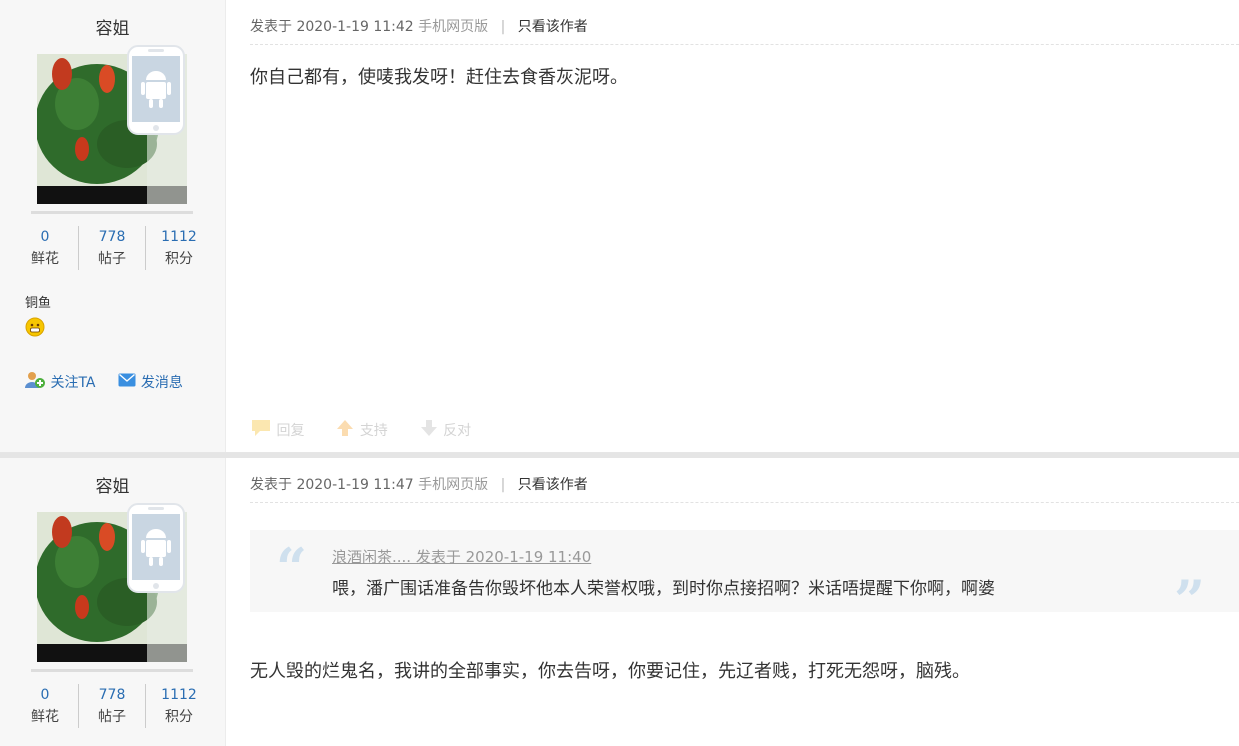 The height and width of the screenshot is (746, 1239). I want to click on post-meta: 发表于 2020-1-19 11:47 手机网页版 | 只看该作者, so click(419, 484).